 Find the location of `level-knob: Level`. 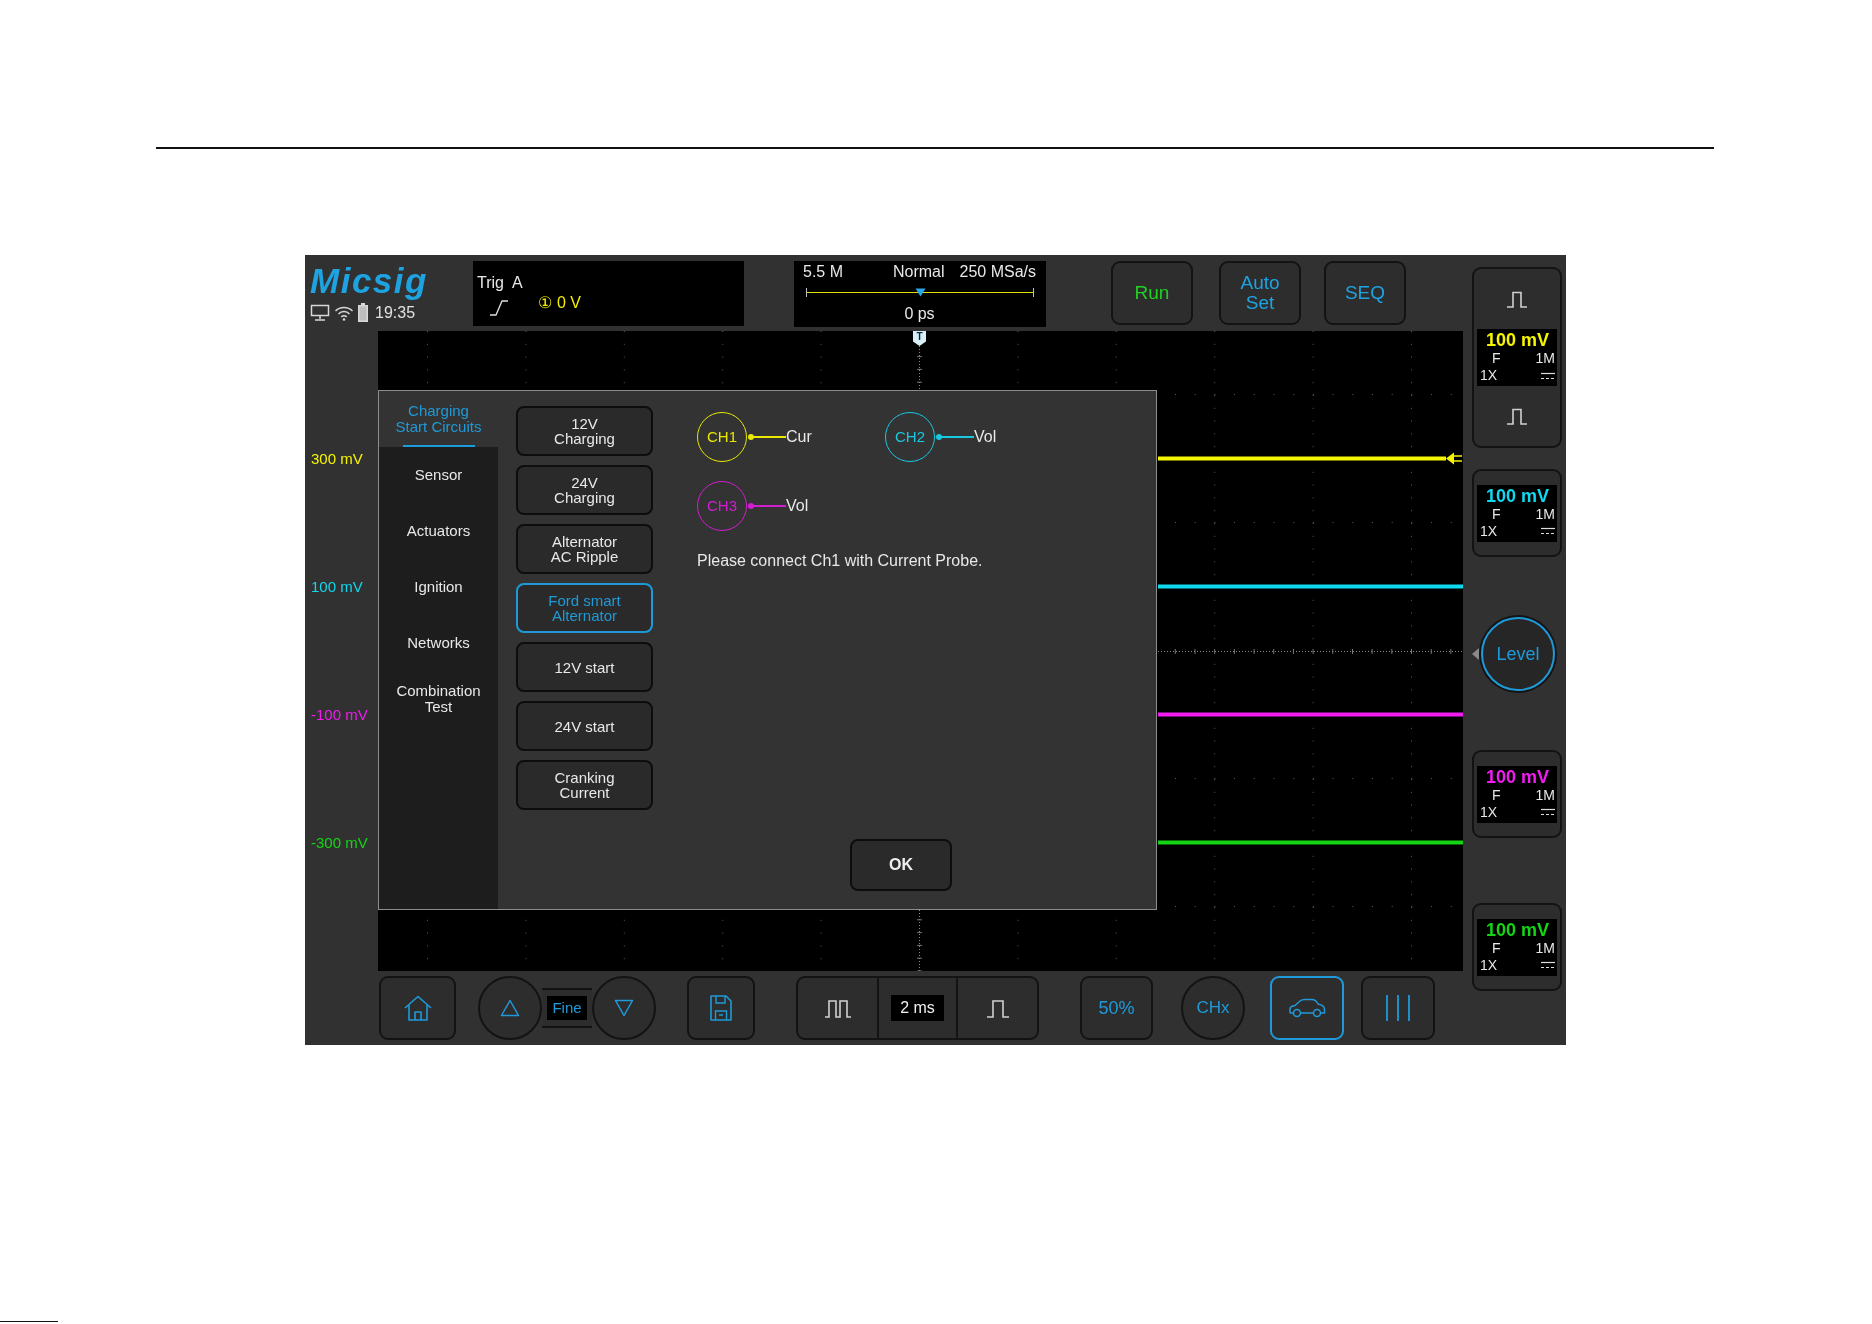

level-knob: Level is located at coordinates (1518, 654).